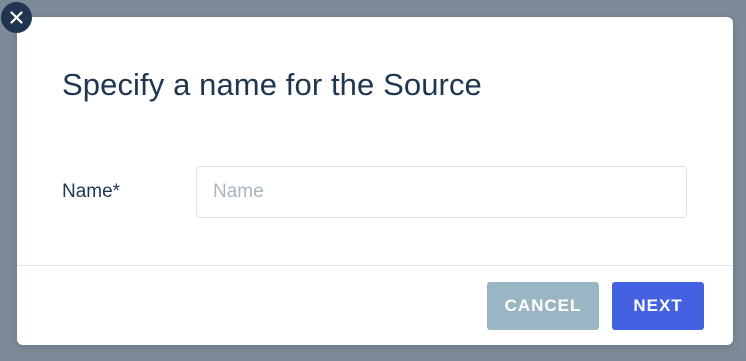 This screenshot has height=361, width=746. Describe the element at coordinates (658, 306) in the screenshot. I see `next-button: NEXT` at that location.